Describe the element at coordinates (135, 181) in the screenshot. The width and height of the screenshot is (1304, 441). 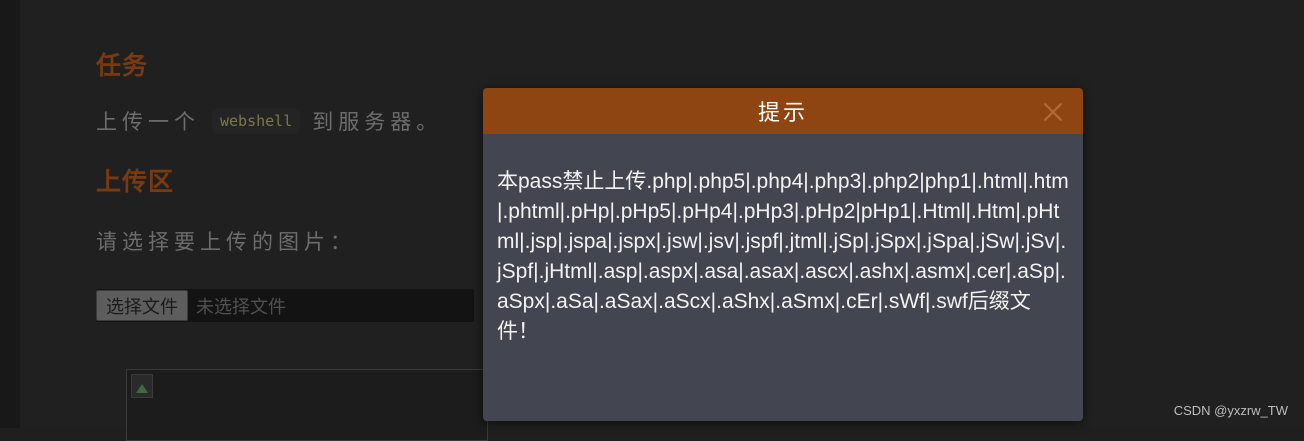
I see `upload-heading: 上传区` at that location.